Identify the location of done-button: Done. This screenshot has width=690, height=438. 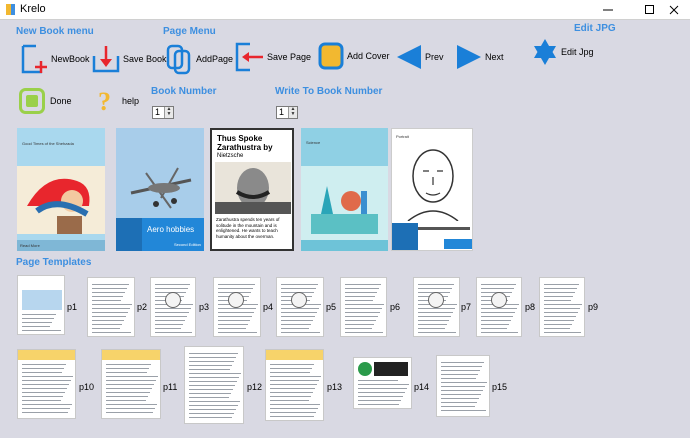
(45, 101).